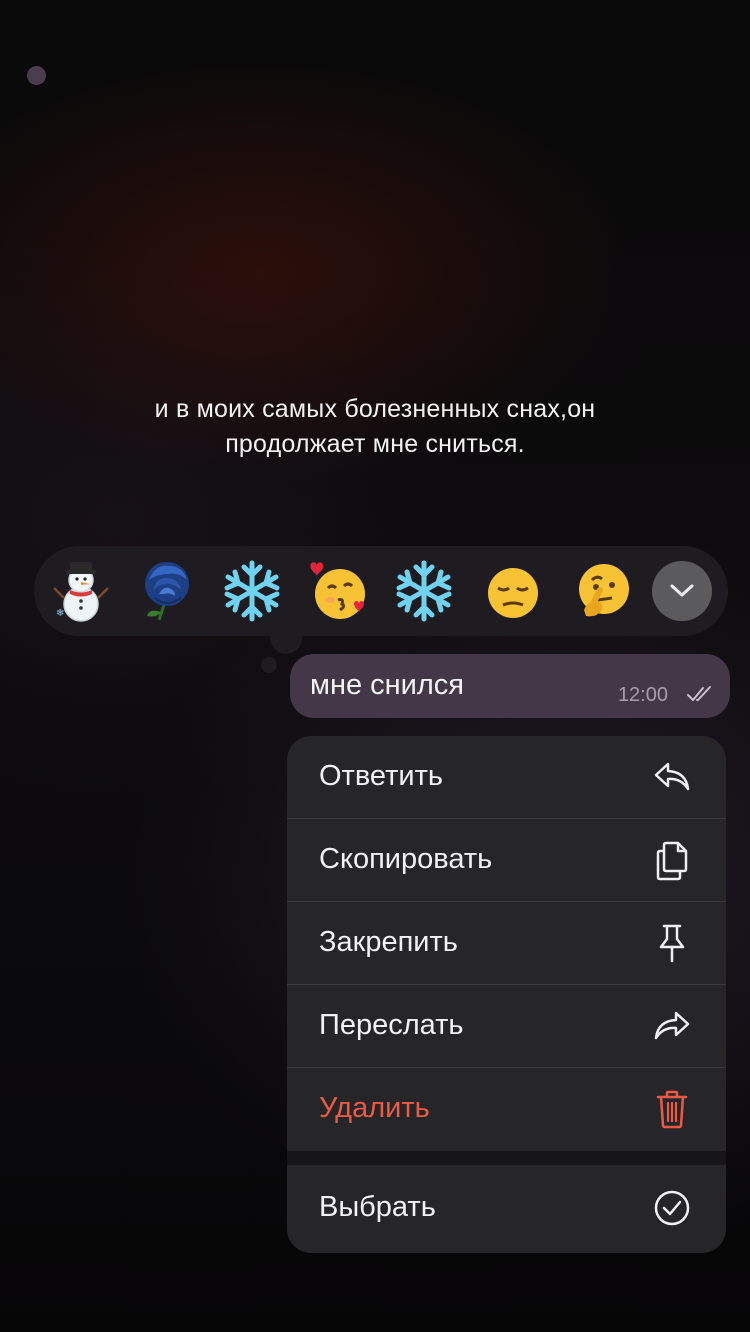  I want to click on reply-icon, so click(672, 776).